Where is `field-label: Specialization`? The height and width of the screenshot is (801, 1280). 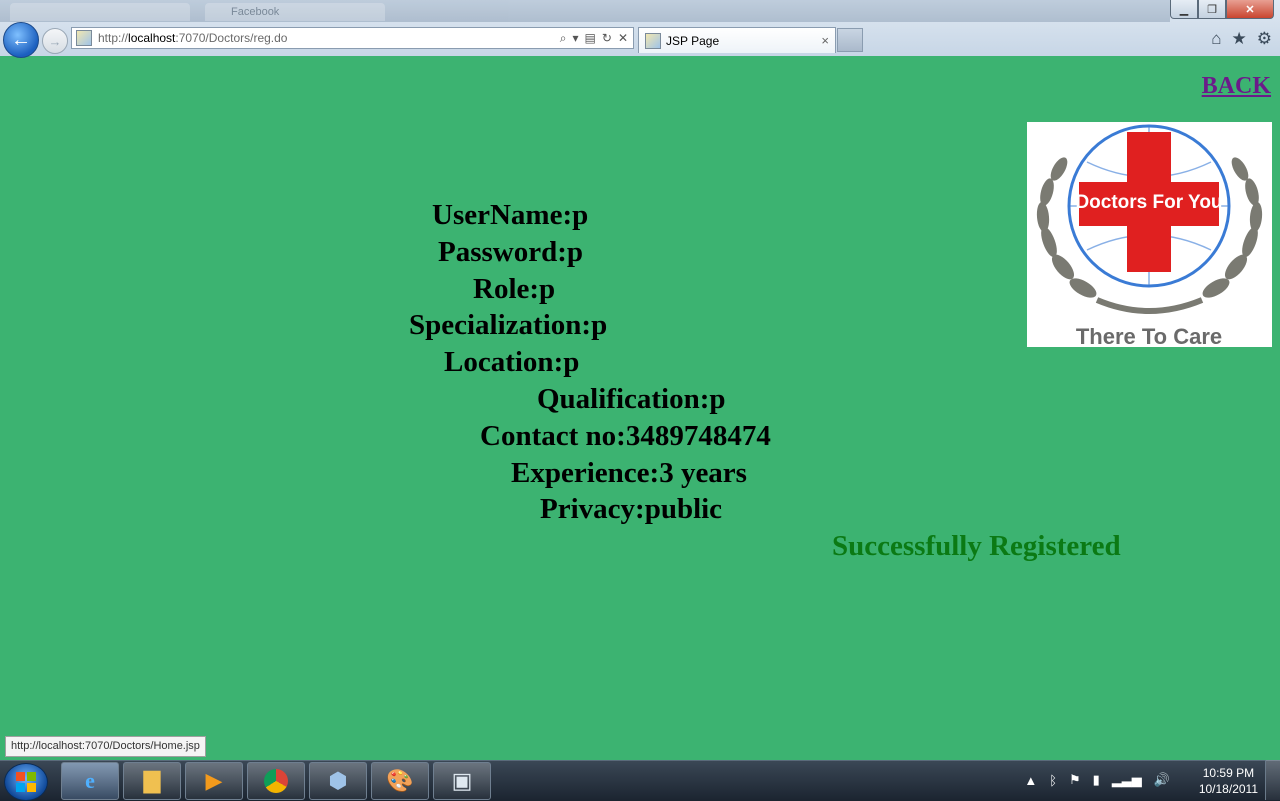 field-label: Specialization is located at coordinates (495, 325).